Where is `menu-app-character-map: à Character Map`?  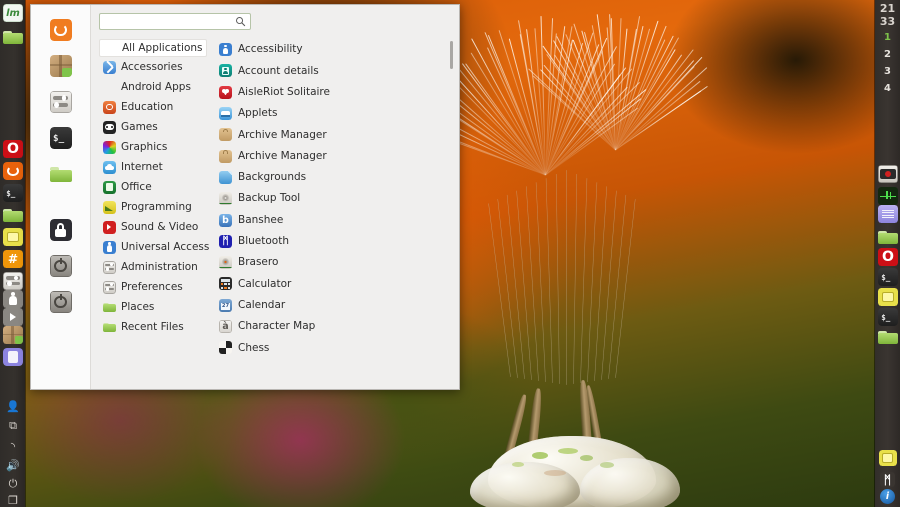
menu-app-character-map: à Character Map is located at coordinates (336, 326).